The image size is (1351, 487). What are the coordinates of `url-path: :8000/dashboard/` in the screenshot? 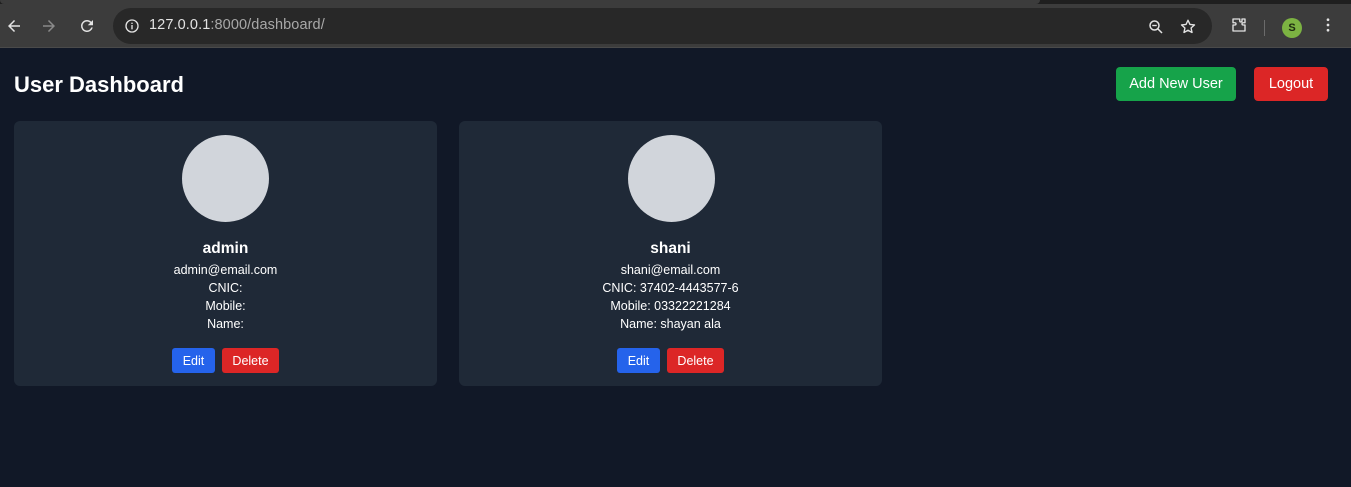 It's located at (267, 25).